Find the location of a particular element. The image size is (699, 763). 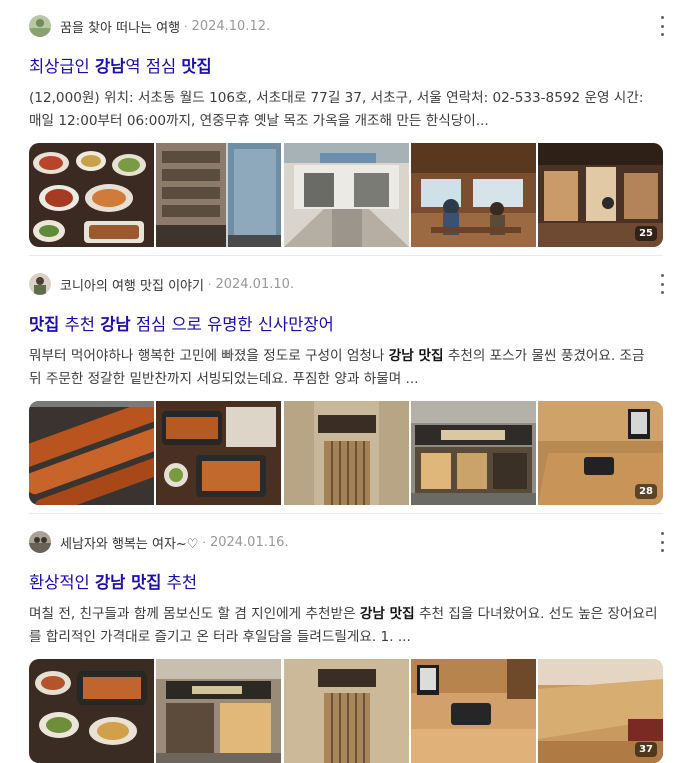

image-strip: 37 is located at coordinates (346, 711).